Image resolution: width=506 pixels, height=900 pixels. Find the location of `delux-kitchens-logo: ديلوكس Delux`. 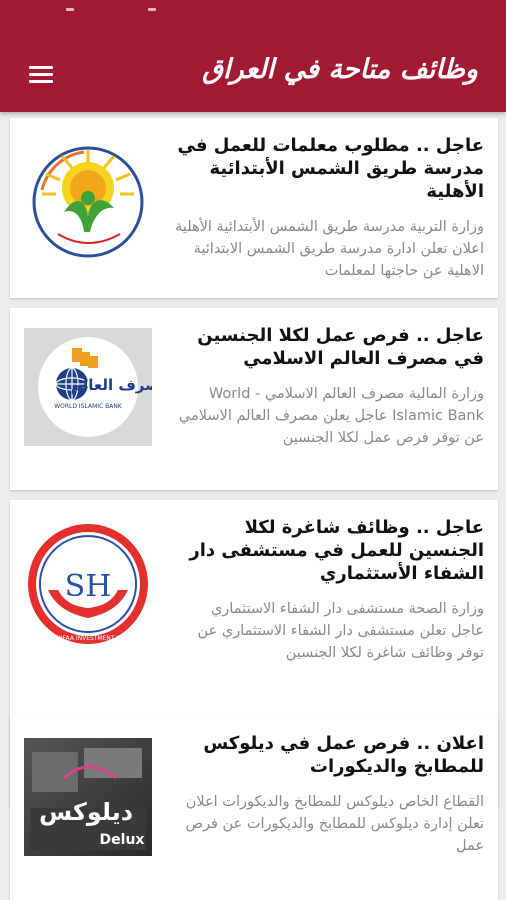

delux-kitchens-logo: ديلوكس Delux is located at coordinates (88, 797).